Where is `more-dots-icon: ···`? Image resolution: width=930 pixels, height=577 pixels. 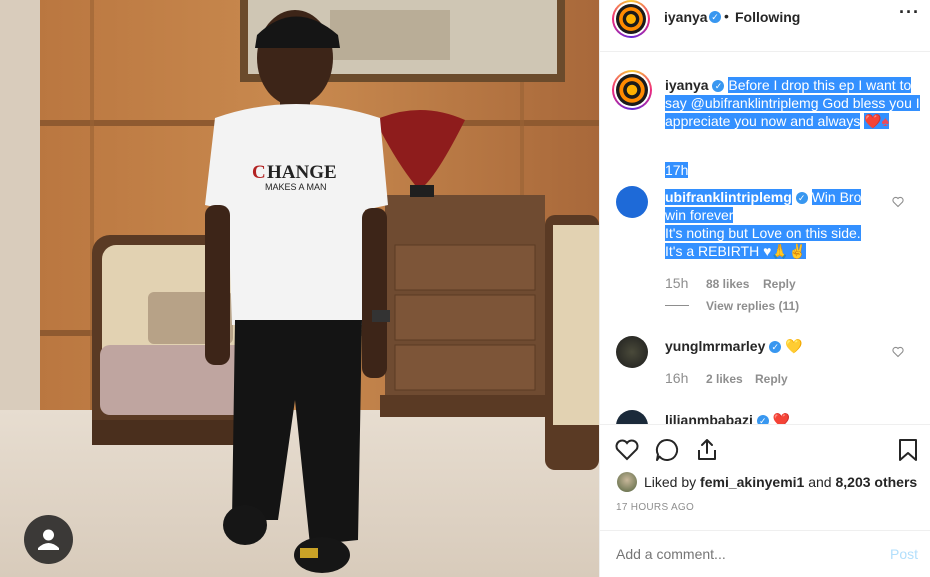 more-dots-icon: ··· is located at coordinates (909, 12).